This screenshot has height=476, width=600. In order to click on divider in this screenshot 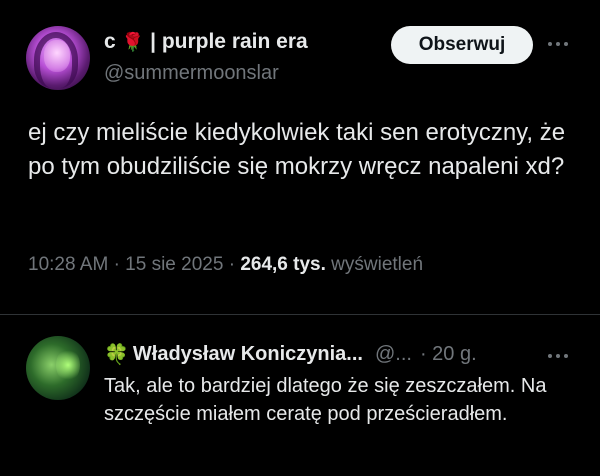, I will do `click(300, 314)`.